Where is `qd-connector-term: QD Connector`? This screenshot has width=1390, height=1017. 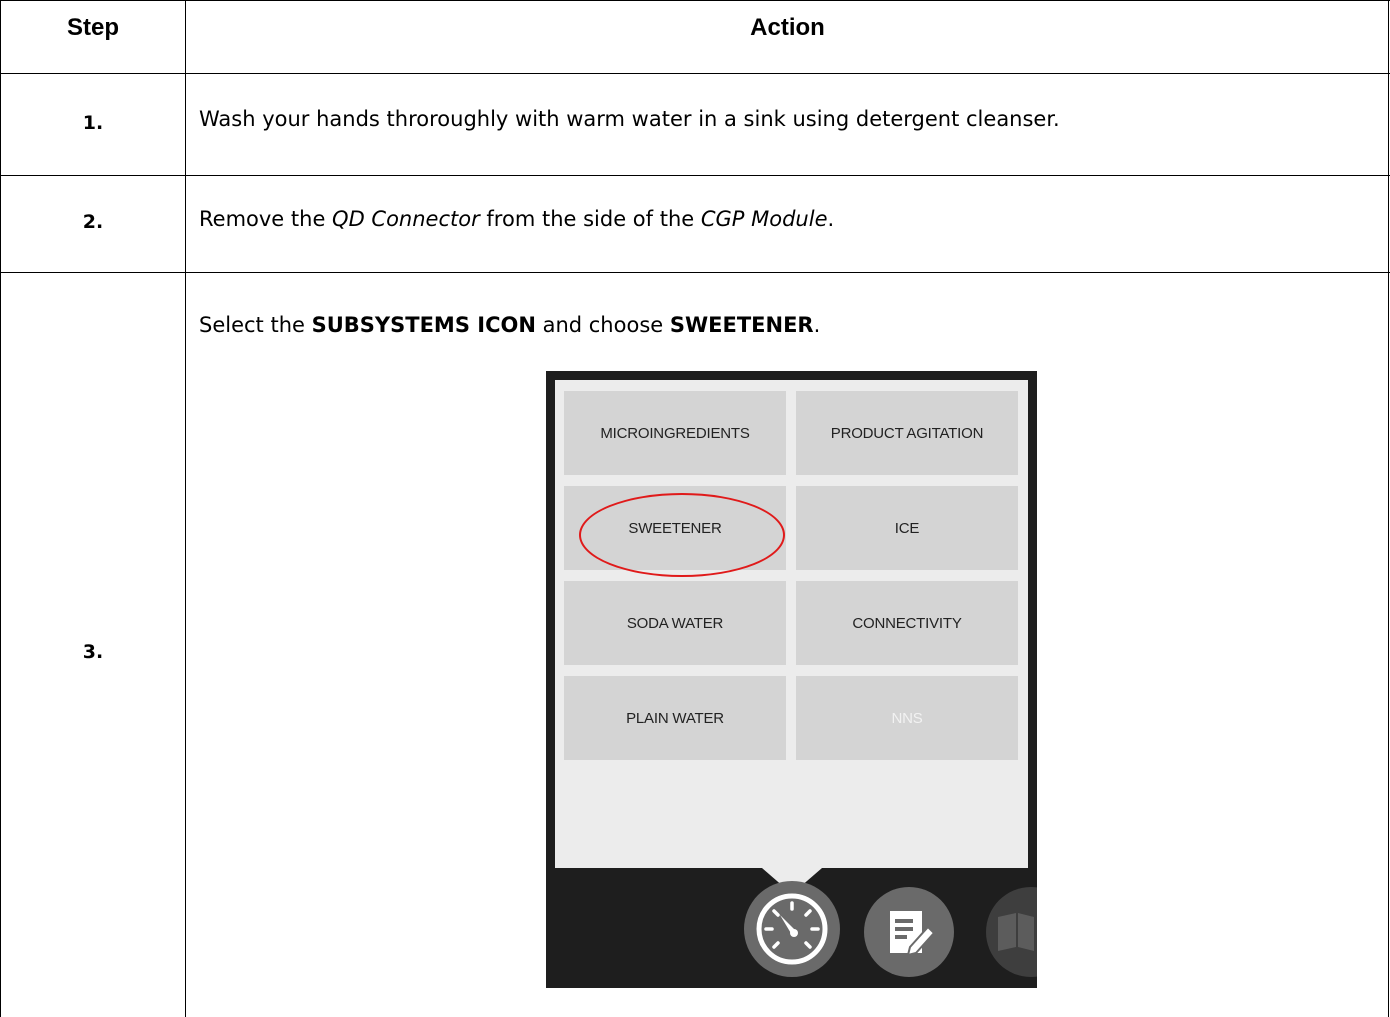 qd-connector-term: QD Connector is located at coordinates (406, 219).